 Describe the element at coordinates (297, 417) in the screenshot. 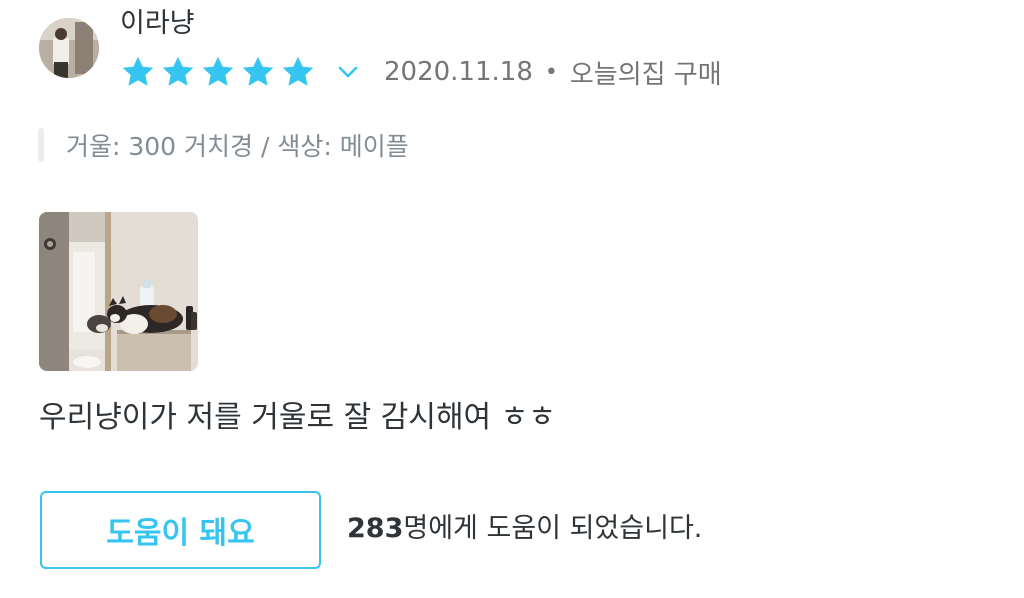

I see `review-text: 우리냥이가 저를 거울로 잘 감시해여 ㅎㅎ` at that location.